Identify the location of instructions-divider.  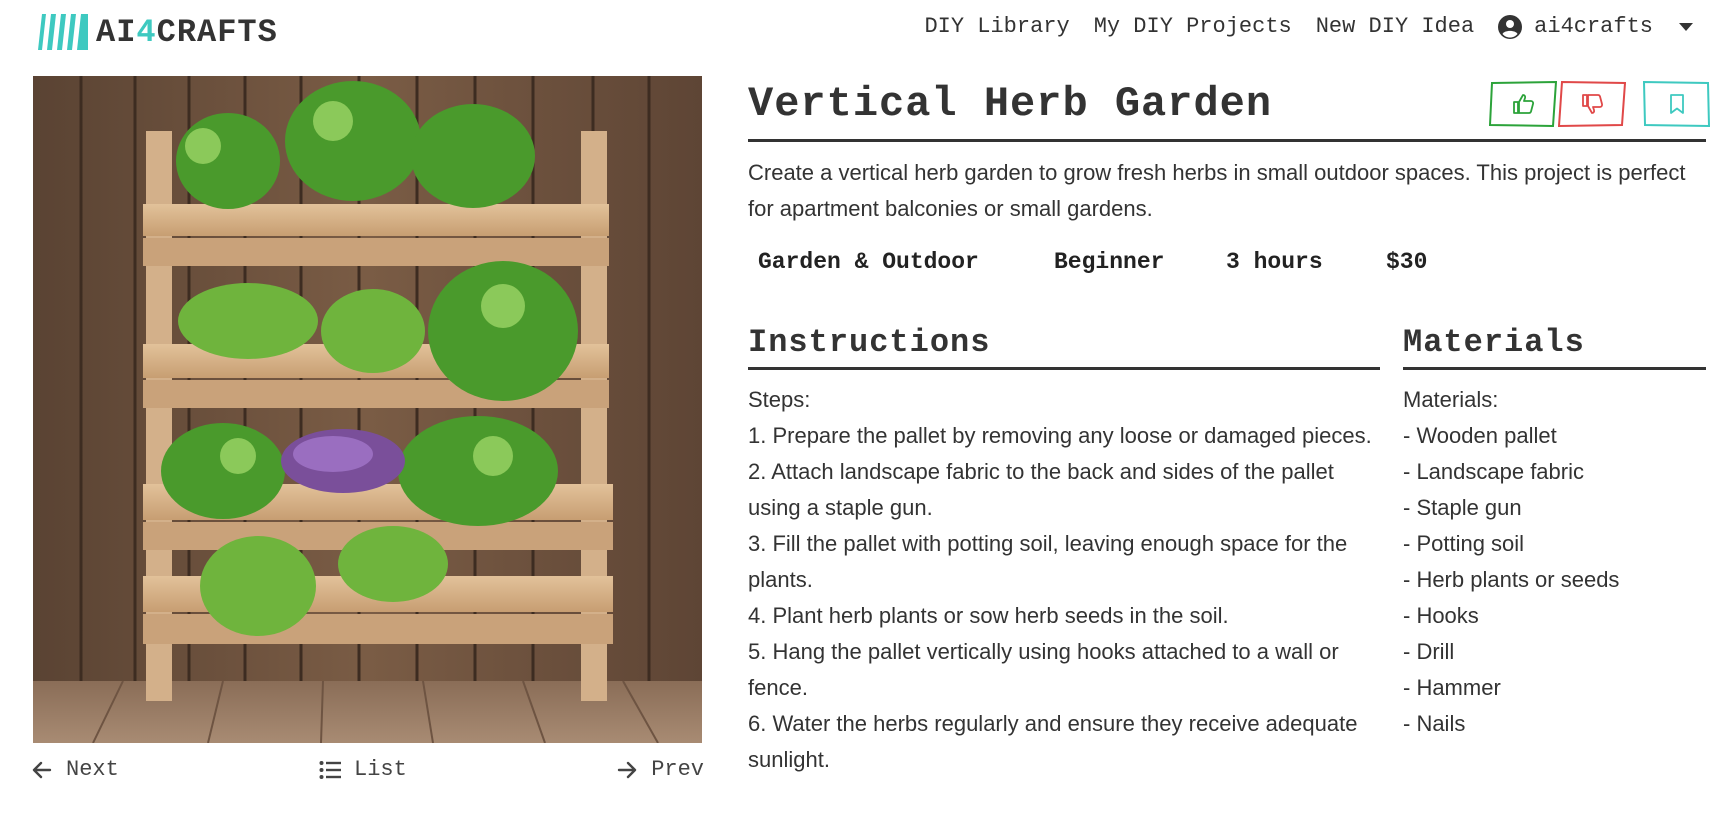
(1064, 368).